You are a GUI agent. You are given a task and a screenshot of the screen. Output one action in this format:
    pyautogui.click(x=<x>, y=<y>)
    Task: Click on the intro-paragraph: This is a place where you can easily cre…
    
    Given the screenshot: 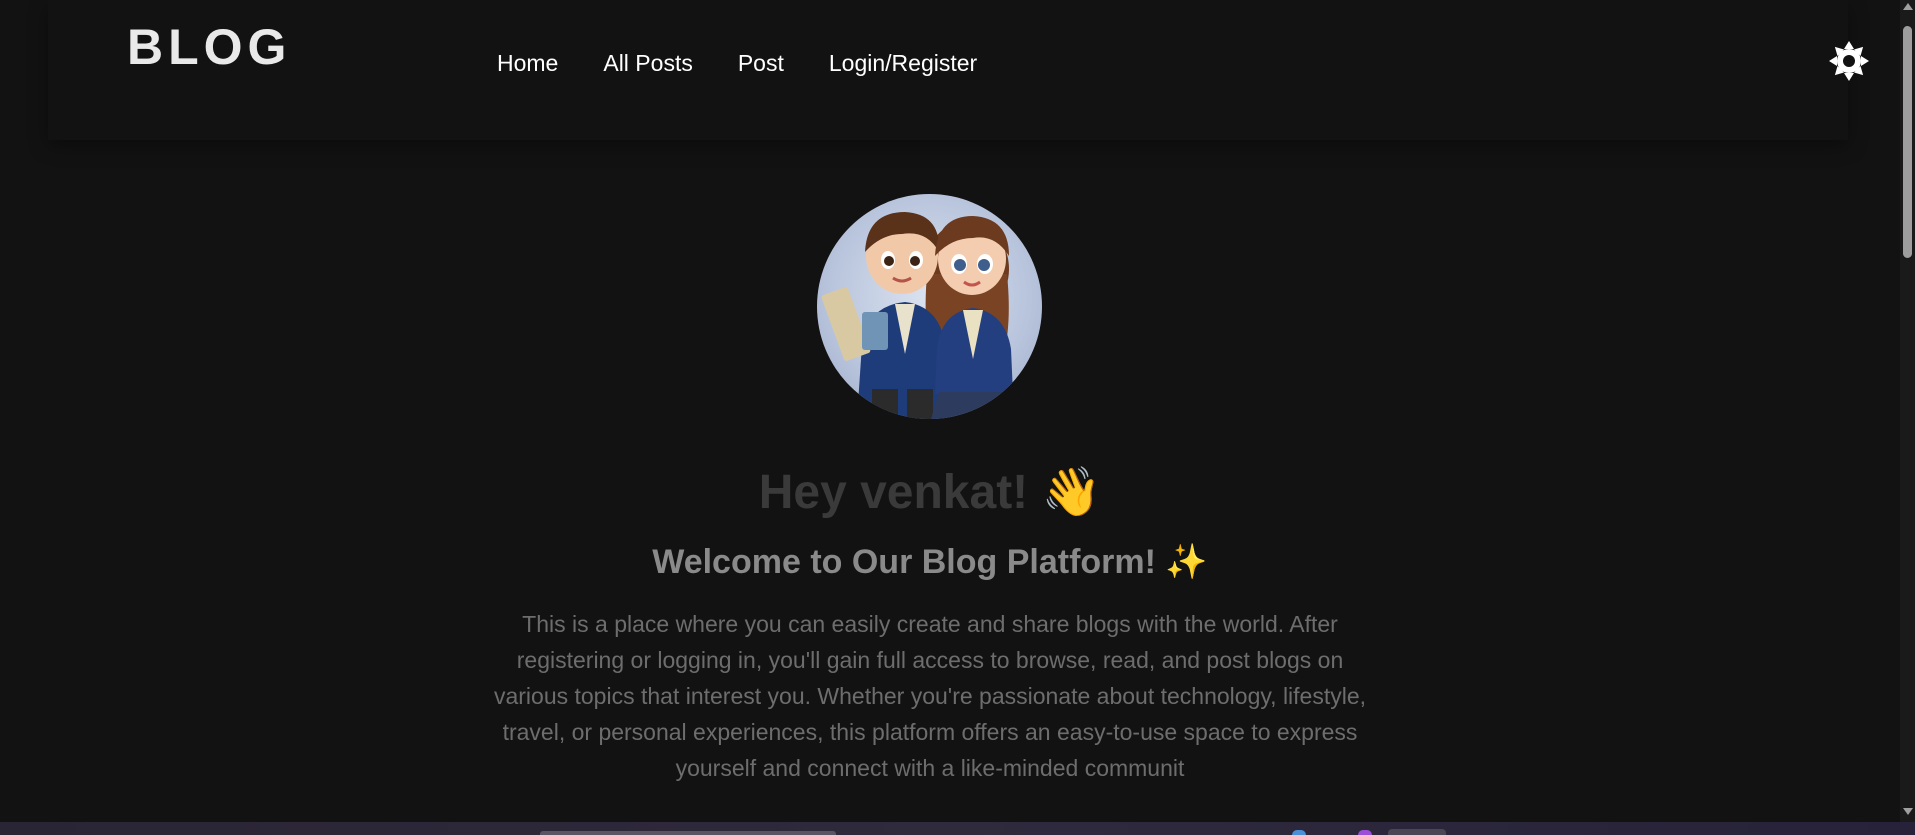 What is the action you would take?
    pyautogui.click(x=930, y=696)
    